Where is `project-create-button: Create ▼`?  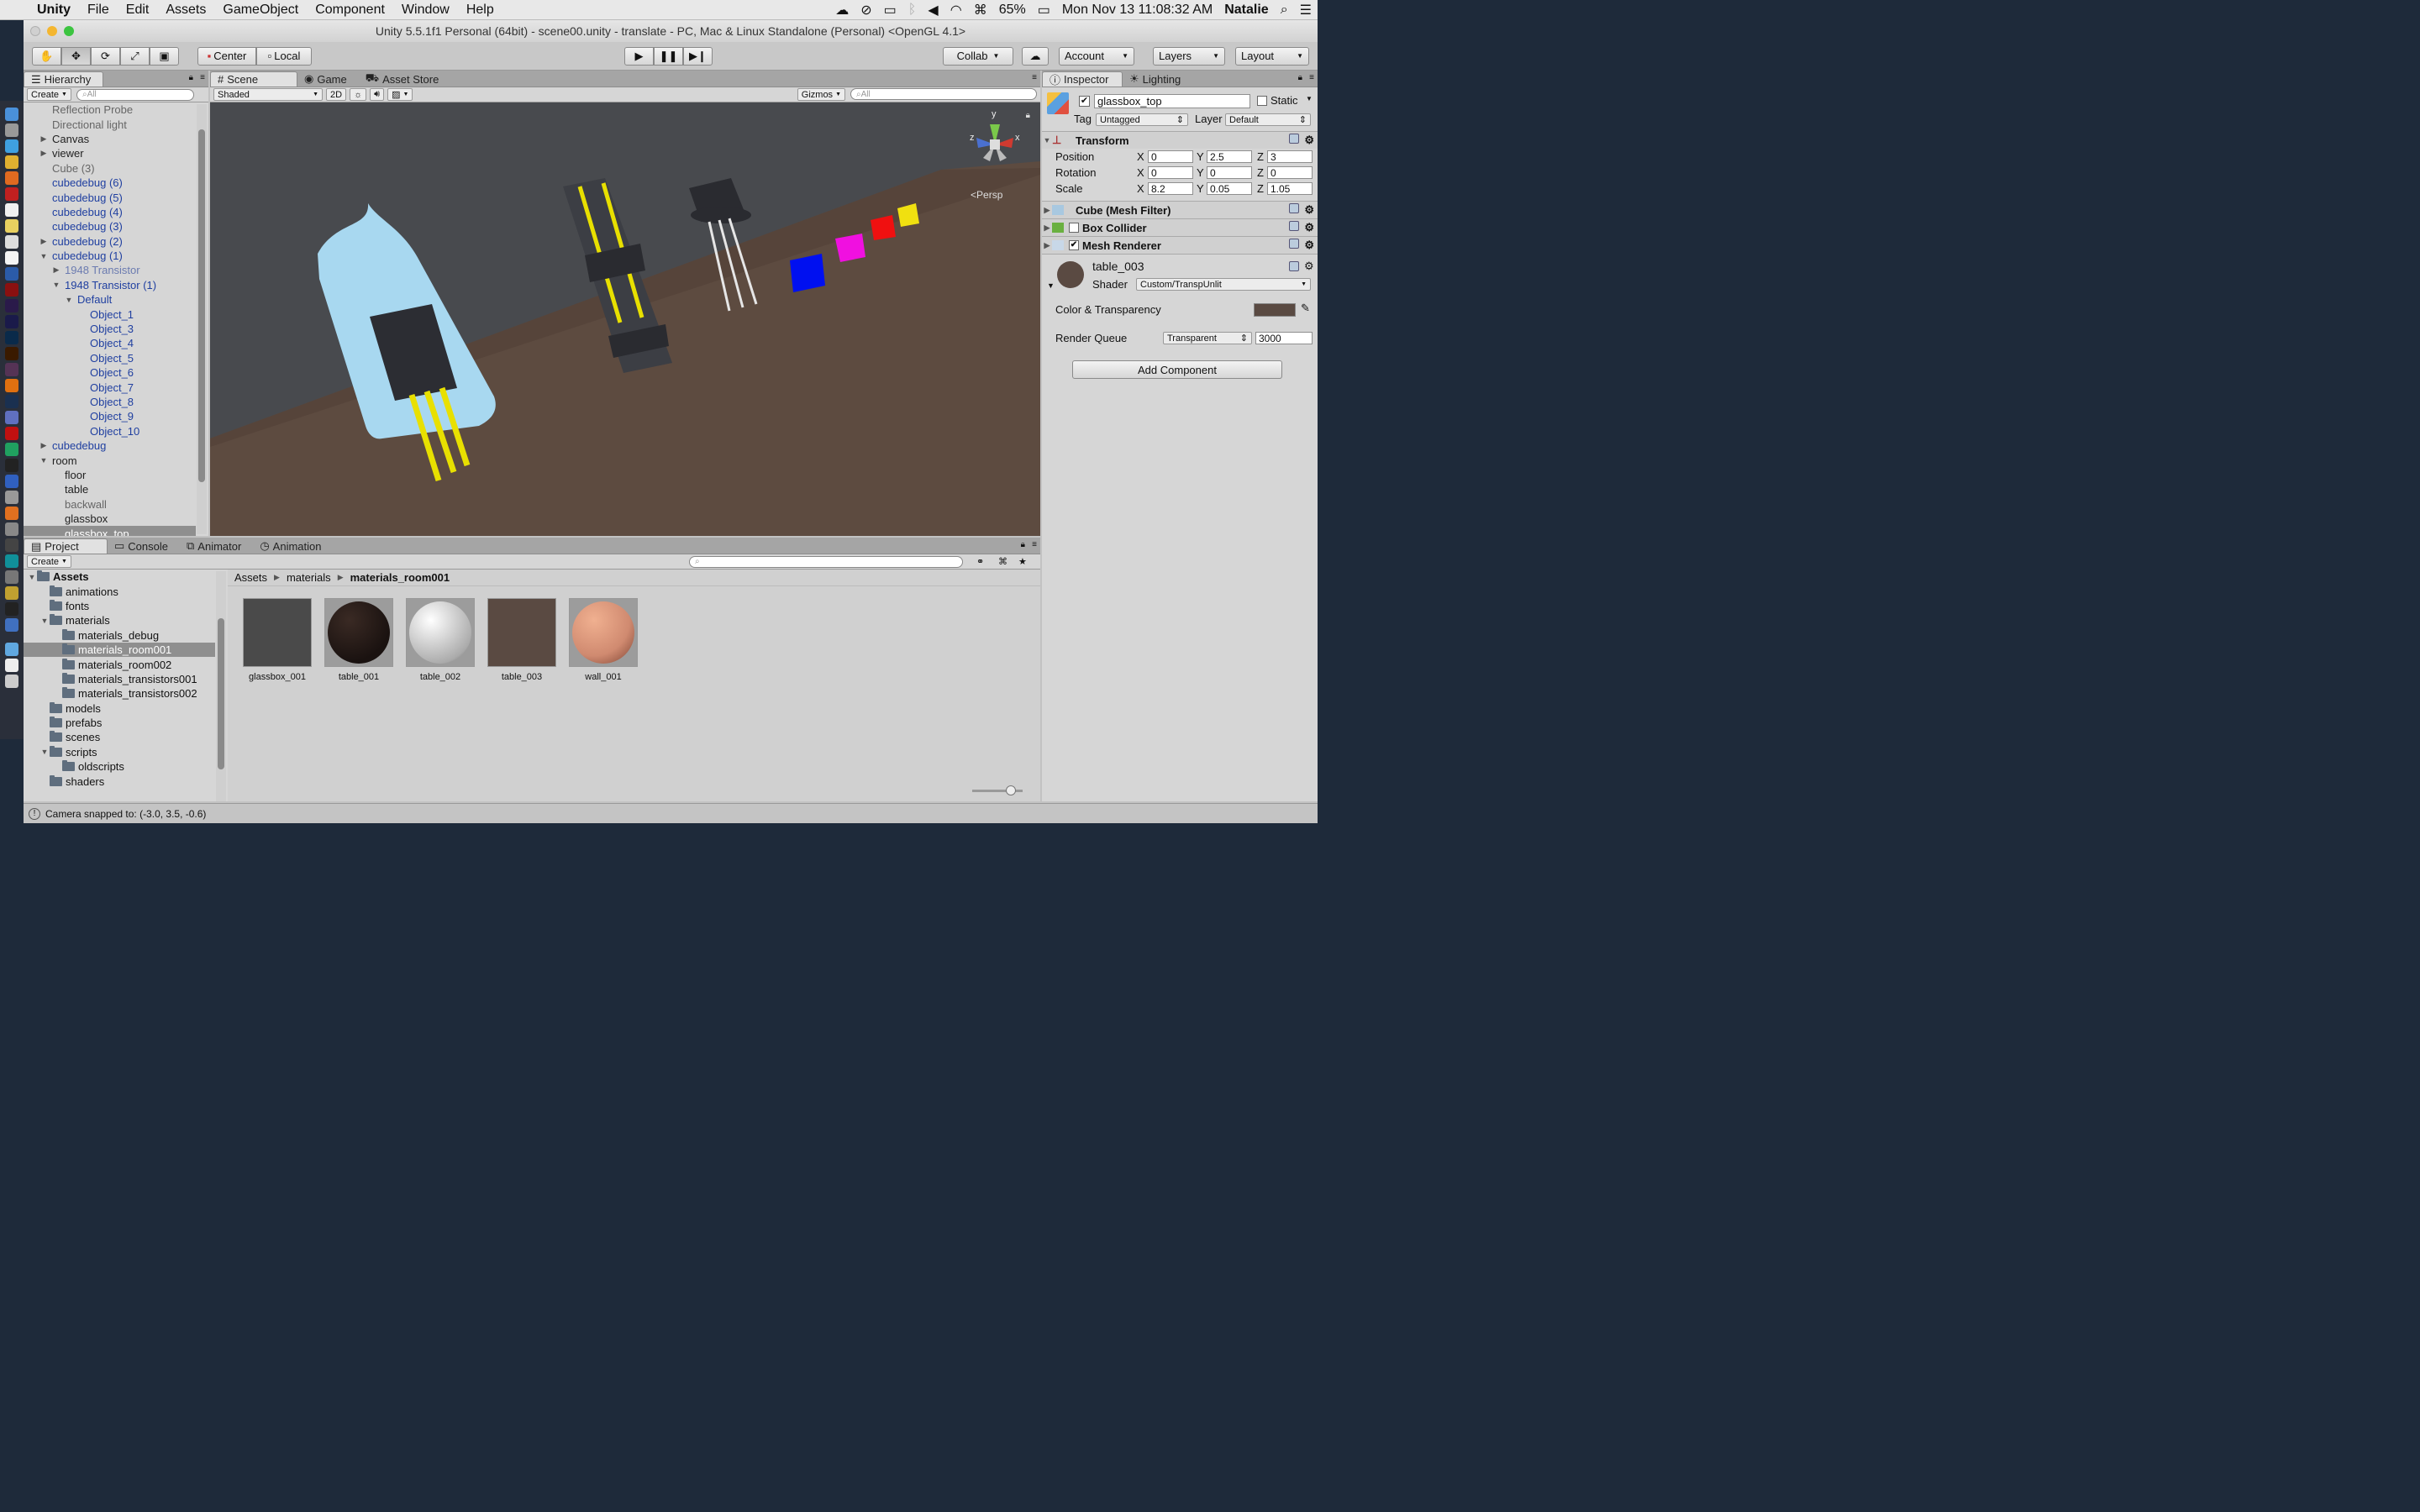 project-create-button: Create ▼ is located at coordinates (49, 561).